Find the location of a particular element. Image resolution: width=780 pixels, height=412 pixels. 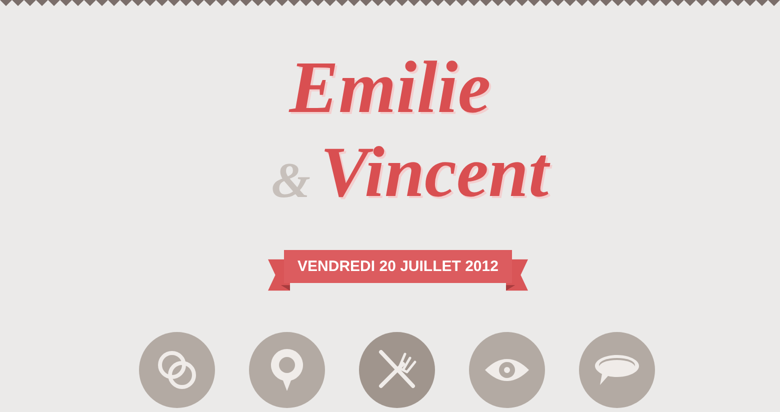

cutlery-icon is located at coordinates (397, 370).